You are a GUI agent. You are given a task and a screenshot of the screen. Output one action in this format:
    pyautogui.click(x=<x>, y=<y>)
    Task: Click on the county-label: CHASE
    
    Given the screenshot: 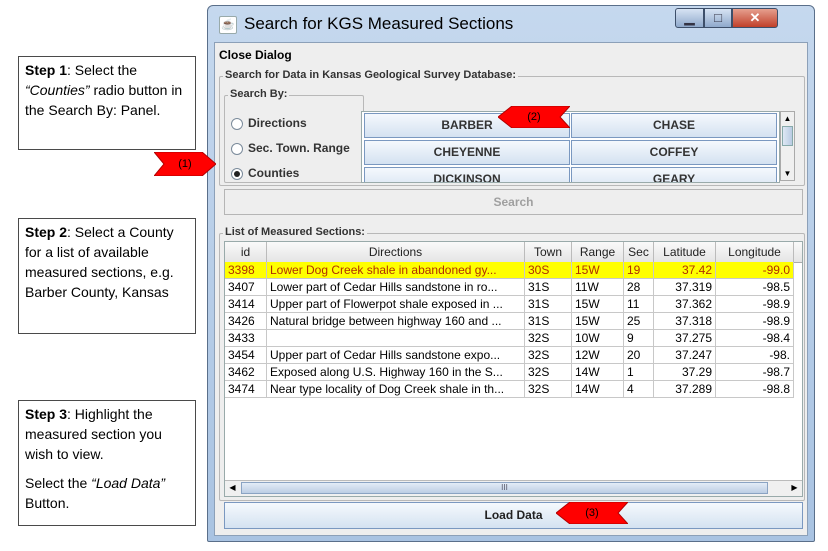 What is the action you would take?
    pyautogui.click(x=673, y=125)
    